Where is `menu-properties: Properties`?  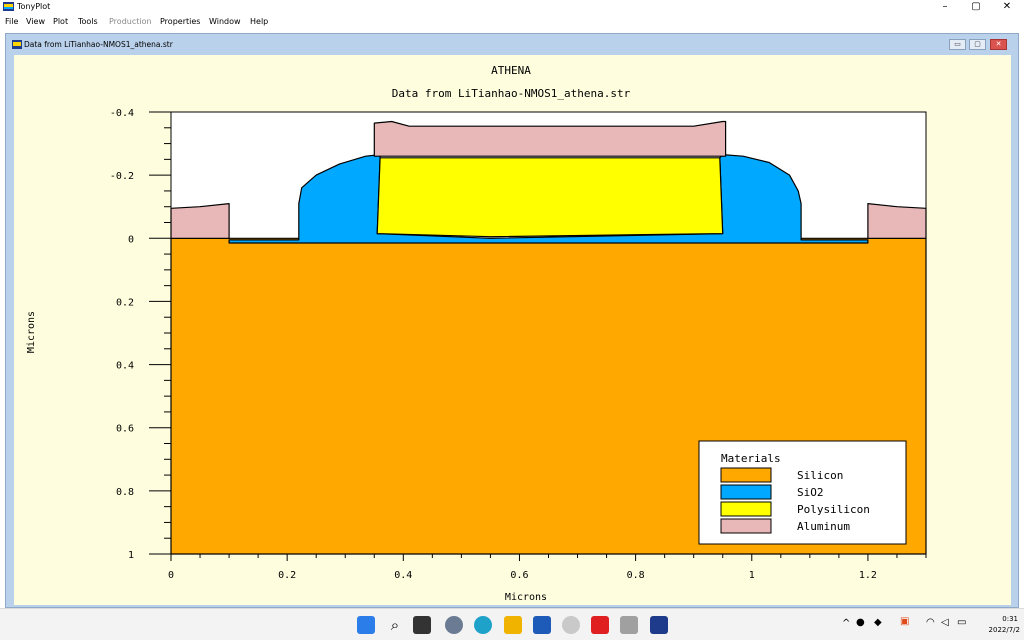
menu-properties: Properties is located at coordinates (180, 21).